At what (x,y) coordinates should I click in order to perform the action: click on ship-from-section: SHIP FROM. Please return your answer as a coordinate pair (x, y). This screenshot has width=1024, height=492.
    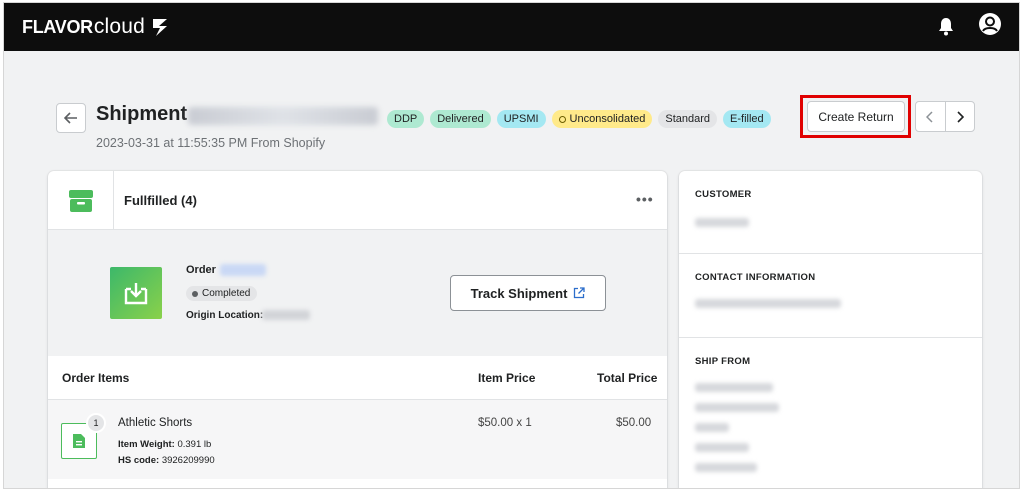
    Looking at the image, I should click on (830, 413).